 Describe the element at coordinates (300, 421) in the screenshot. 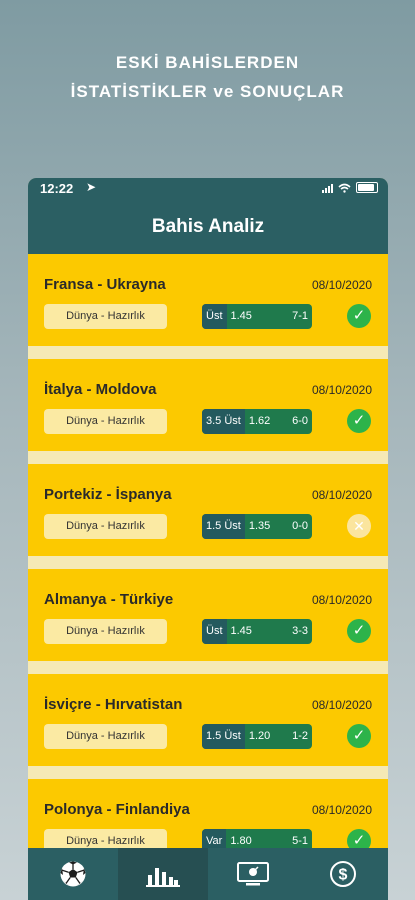

I see `match-score: 6-0` at that location.